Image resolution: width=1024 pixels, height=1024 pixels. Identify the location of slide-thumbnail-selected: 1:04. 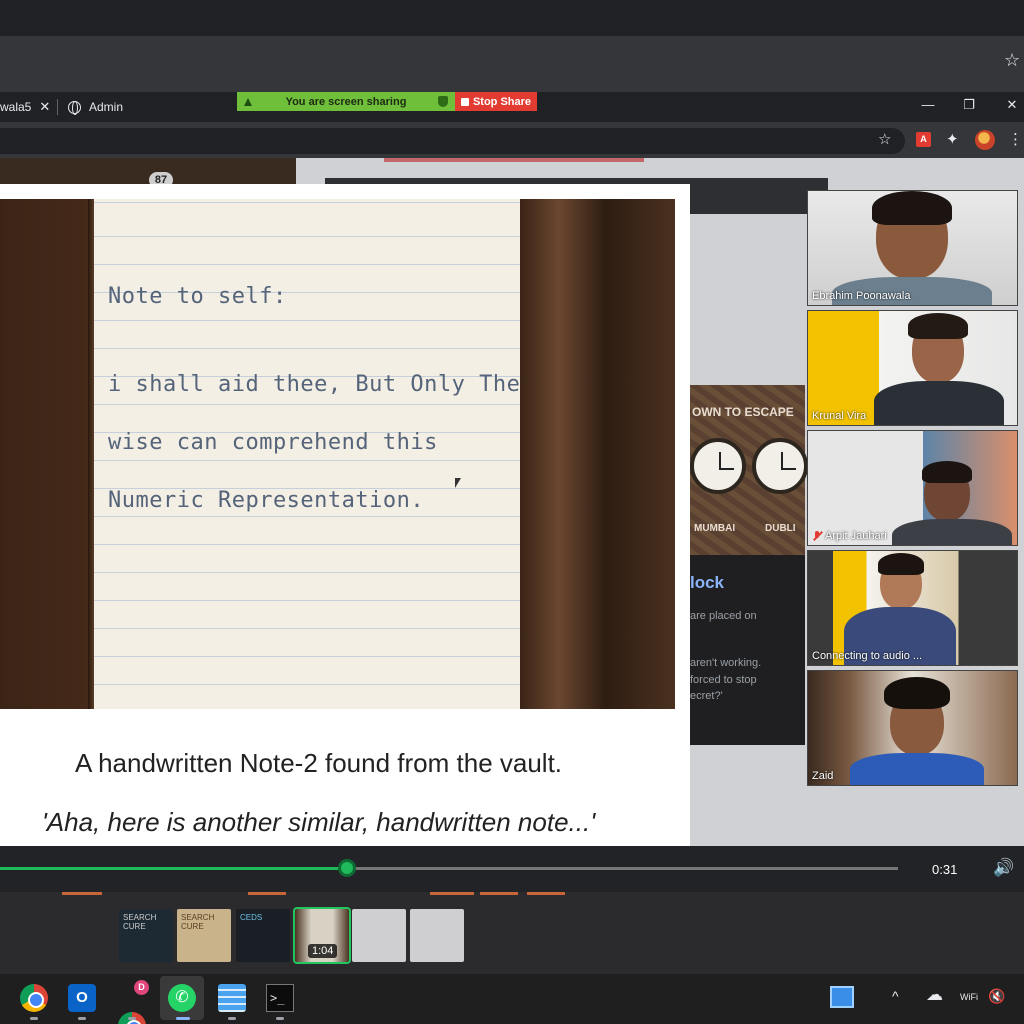
(322, 935).